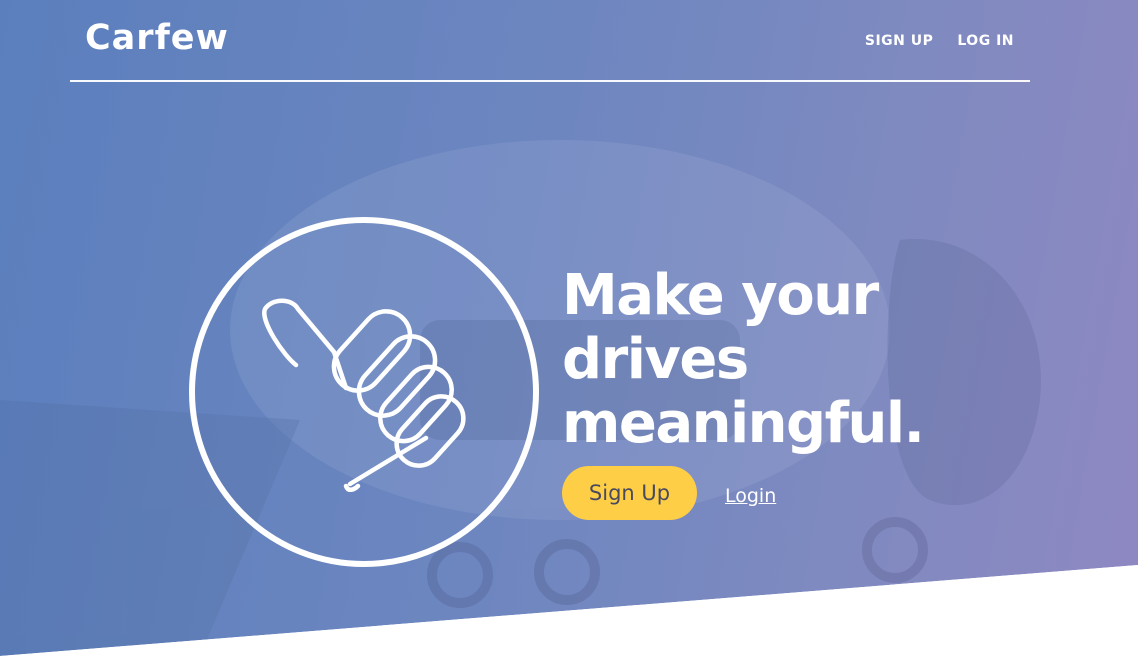 The image size is (1138, 656). What do you see at coordinates (157, 38) in the screenshot?
I see `brand-logo: Carfew` at bounding box center [157, 38].